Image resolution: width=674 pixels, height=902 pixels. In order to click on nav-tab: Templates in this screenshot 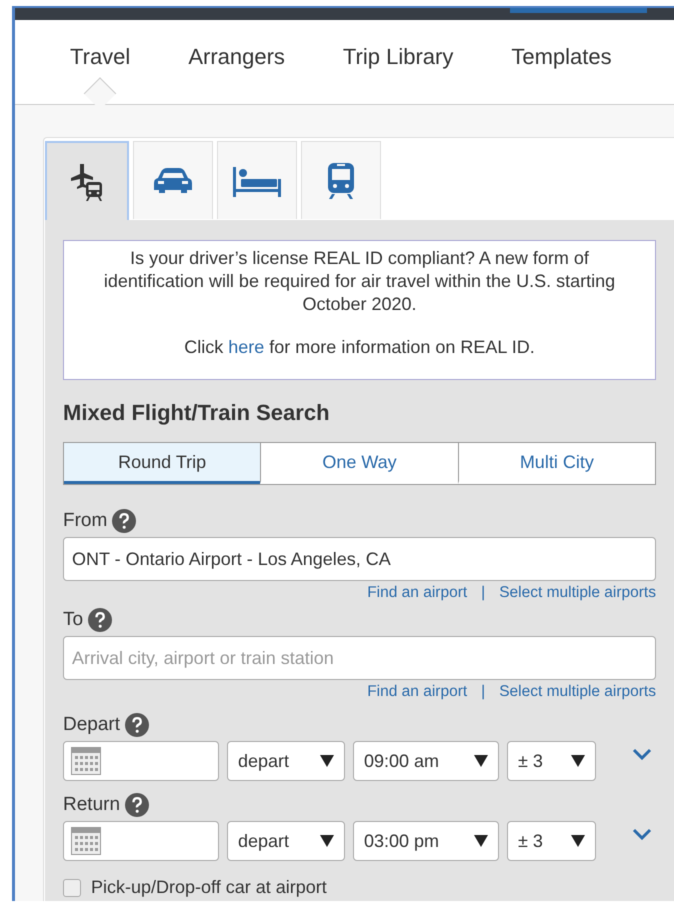, I will do `click(561, 58)`.